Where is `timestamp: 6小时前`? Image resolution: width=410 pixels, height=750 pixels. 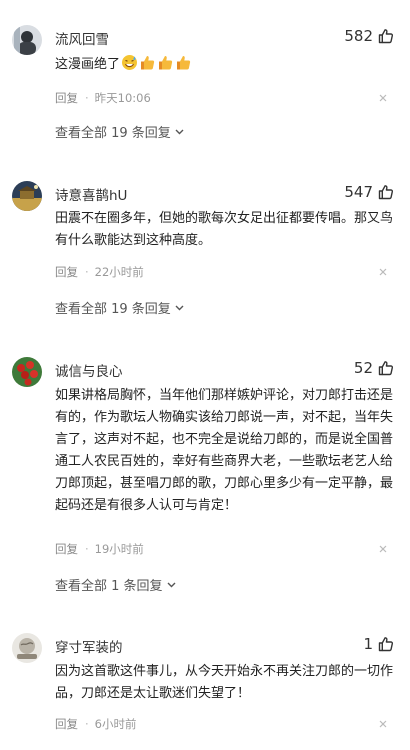 timestamp: 6小时前 is located at coordinates (115, 724).